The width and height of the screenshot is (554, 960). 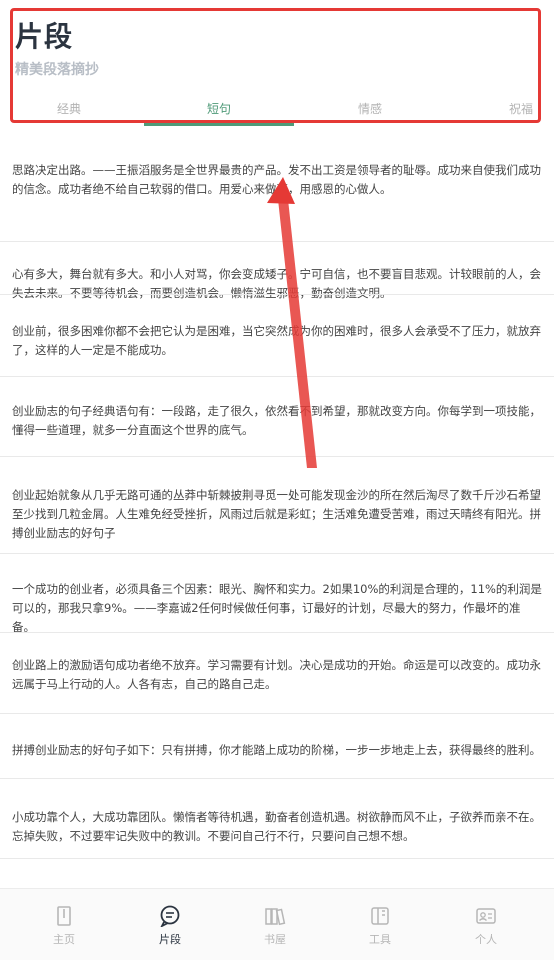 I want to click on tab-classic: 经典, so click(x=69, y=108).